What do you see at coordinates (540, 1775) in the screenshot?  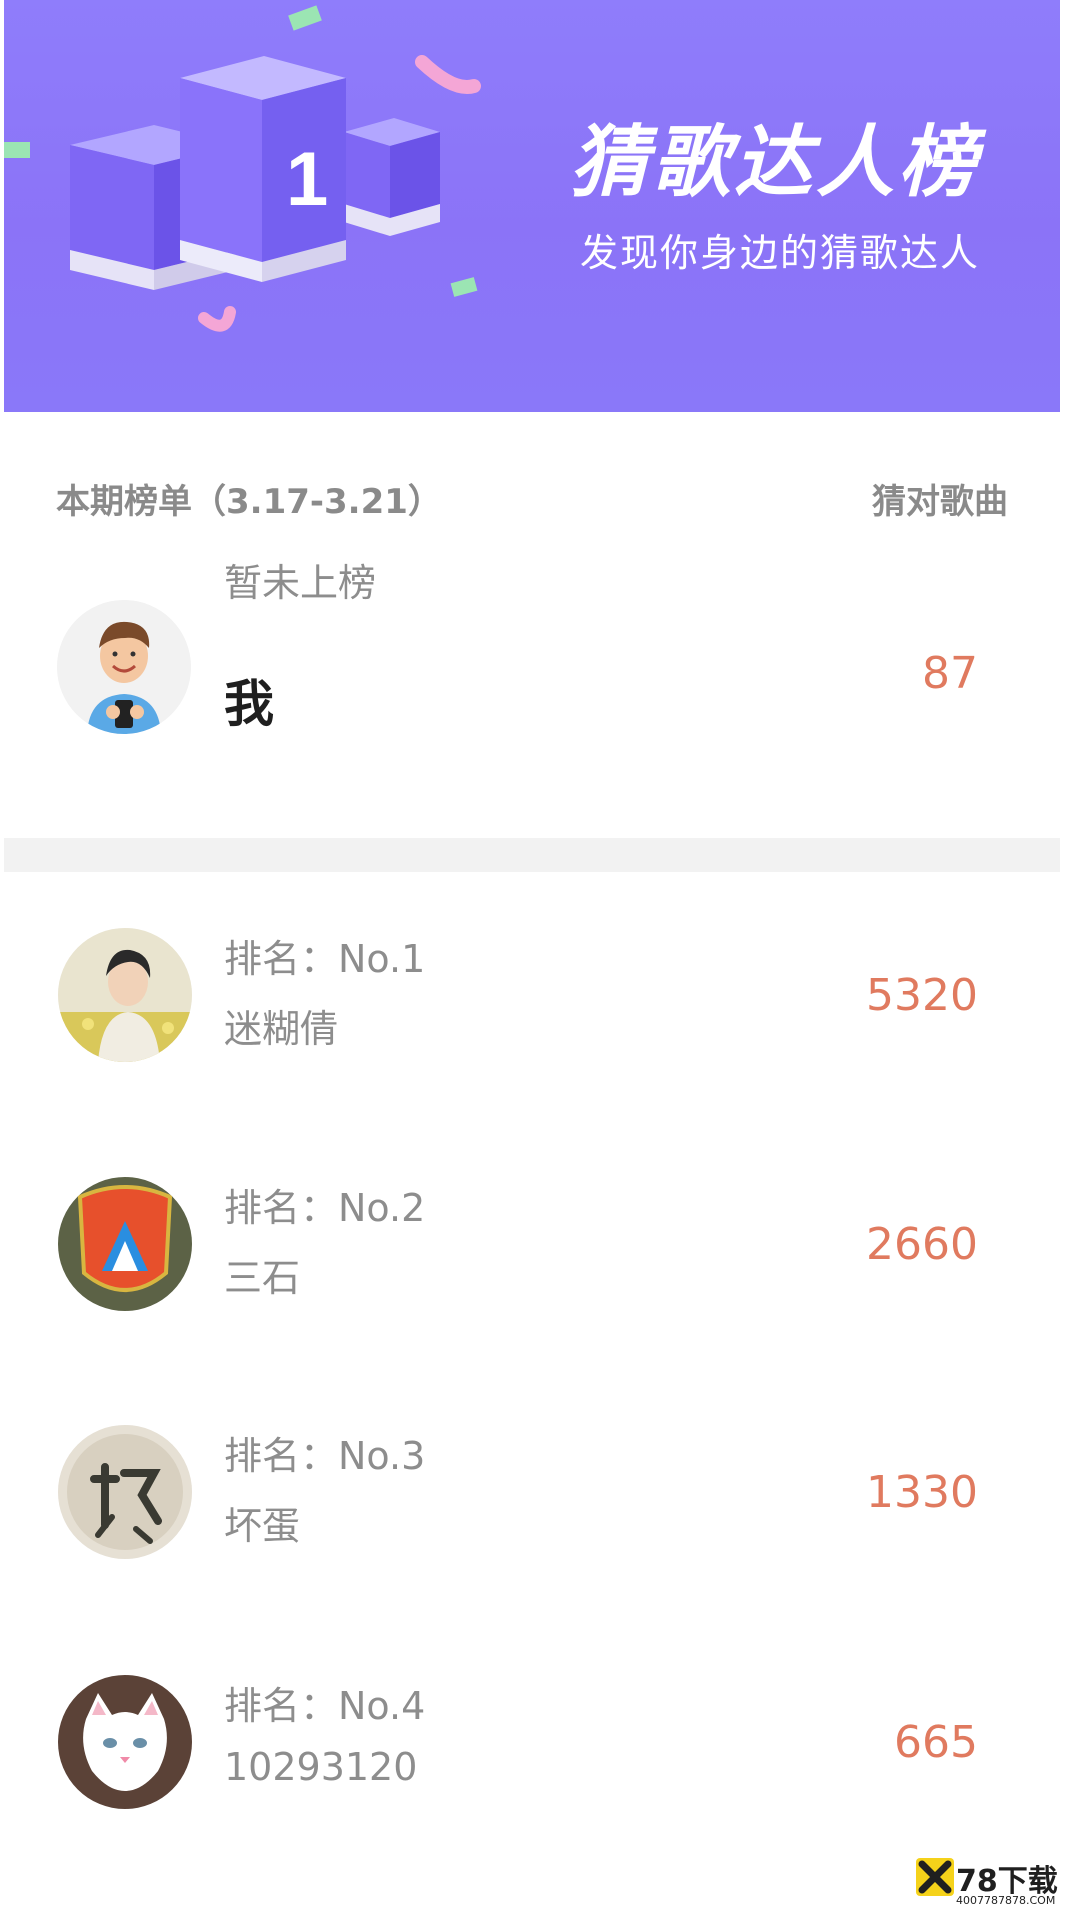 I see `ranking-row-4: 排名：No.4 10293120 665` at bounding box center [540, 1775].